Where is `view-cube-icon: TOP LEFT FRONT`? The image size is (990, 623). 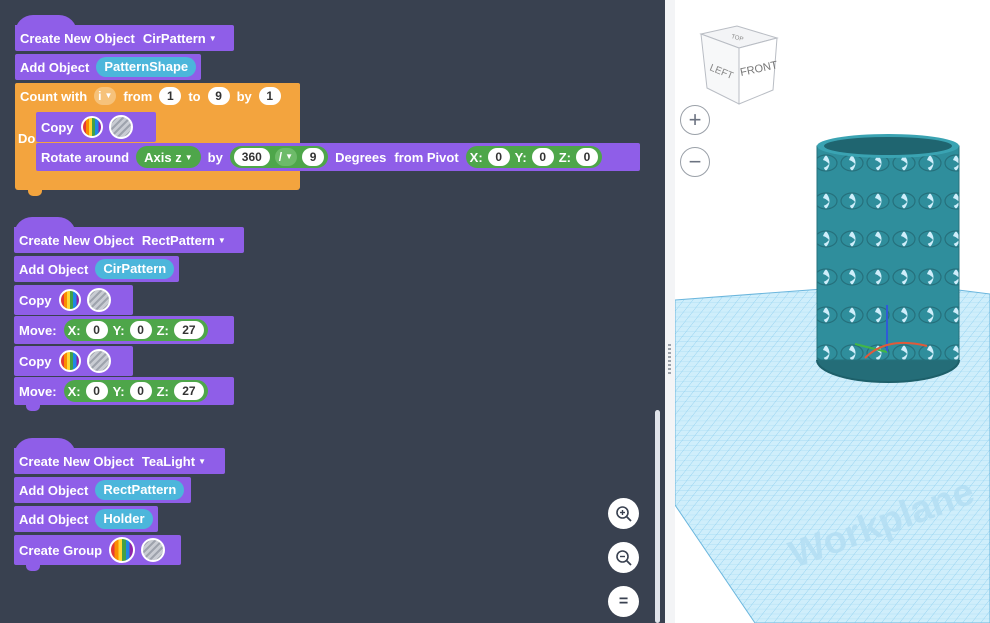 view-cube-icon: TOP LEFT FRONT is located at coordinates (739, 65).